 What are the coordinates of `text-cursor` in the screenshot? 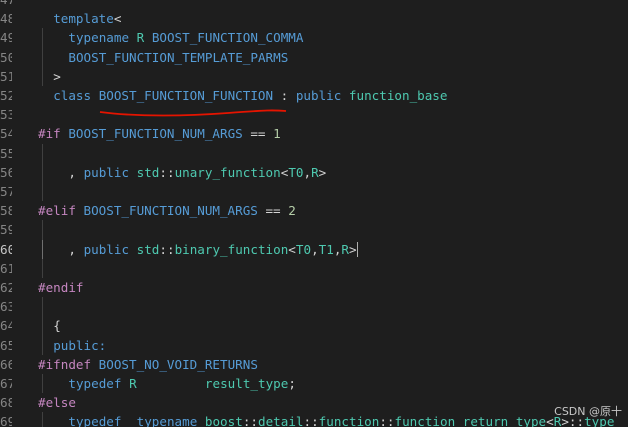 It's located at (358, 249).